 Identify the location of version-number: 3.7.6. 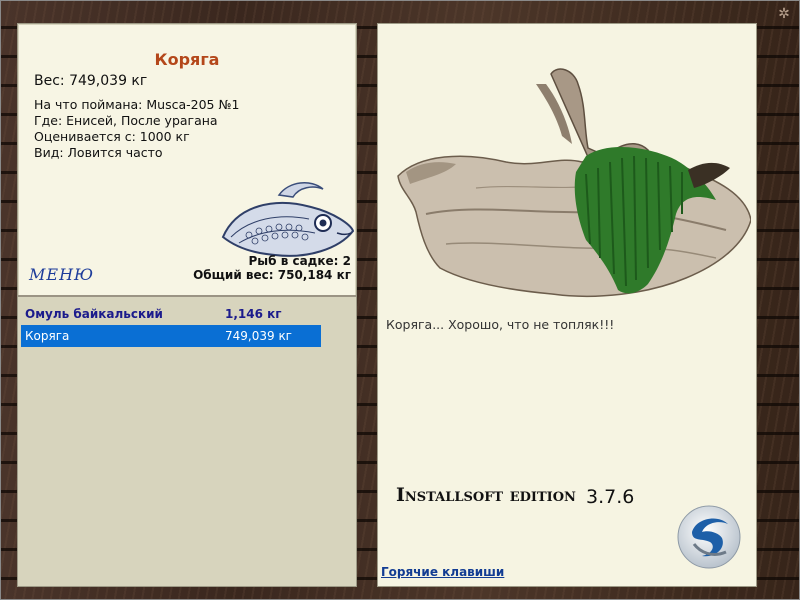
(610, 497).